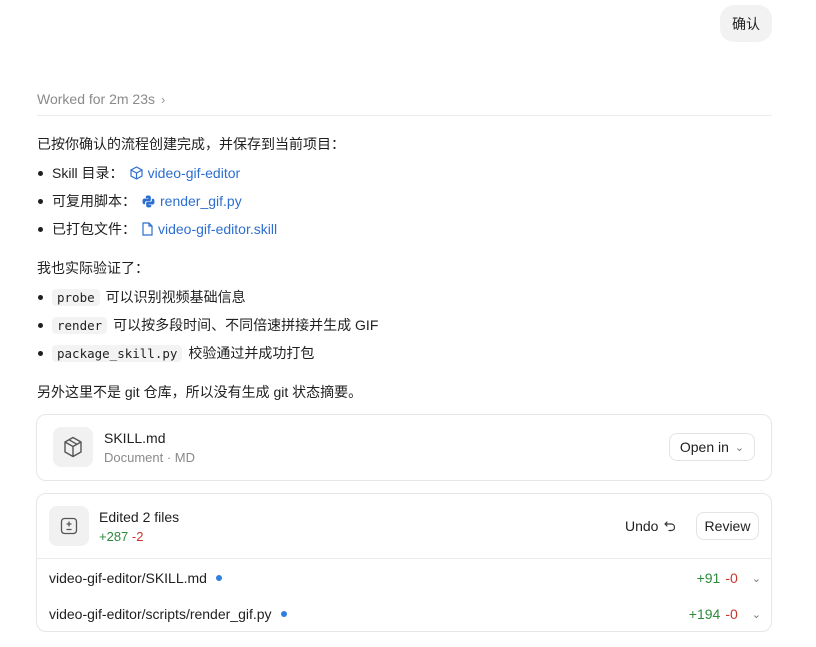 The height and width of the screenshot is (647, 816). What do you see at coordinates (404, 447) in the screenshot?
I see `document-card: SKILL.md Document · MD Open in ⌄` at bounding box center [404, 447].